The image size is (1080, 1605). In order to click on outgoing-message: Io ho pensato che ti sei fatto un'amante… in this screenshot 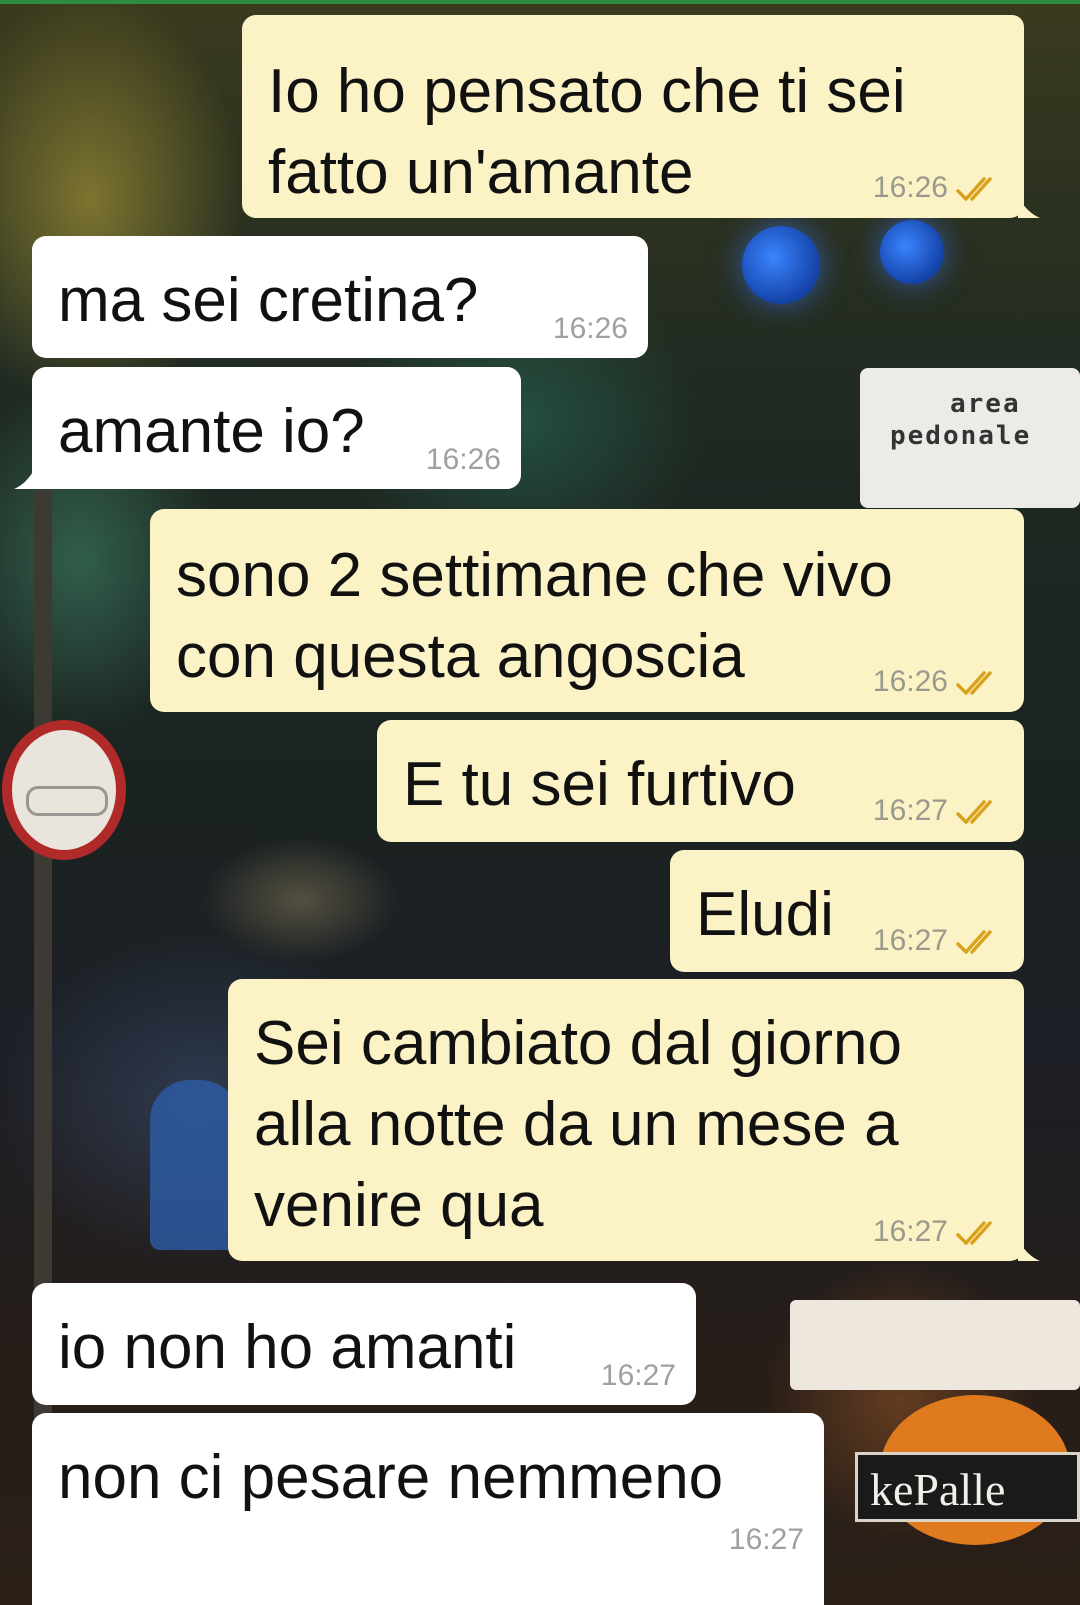, I will do `click(633, 116)`.